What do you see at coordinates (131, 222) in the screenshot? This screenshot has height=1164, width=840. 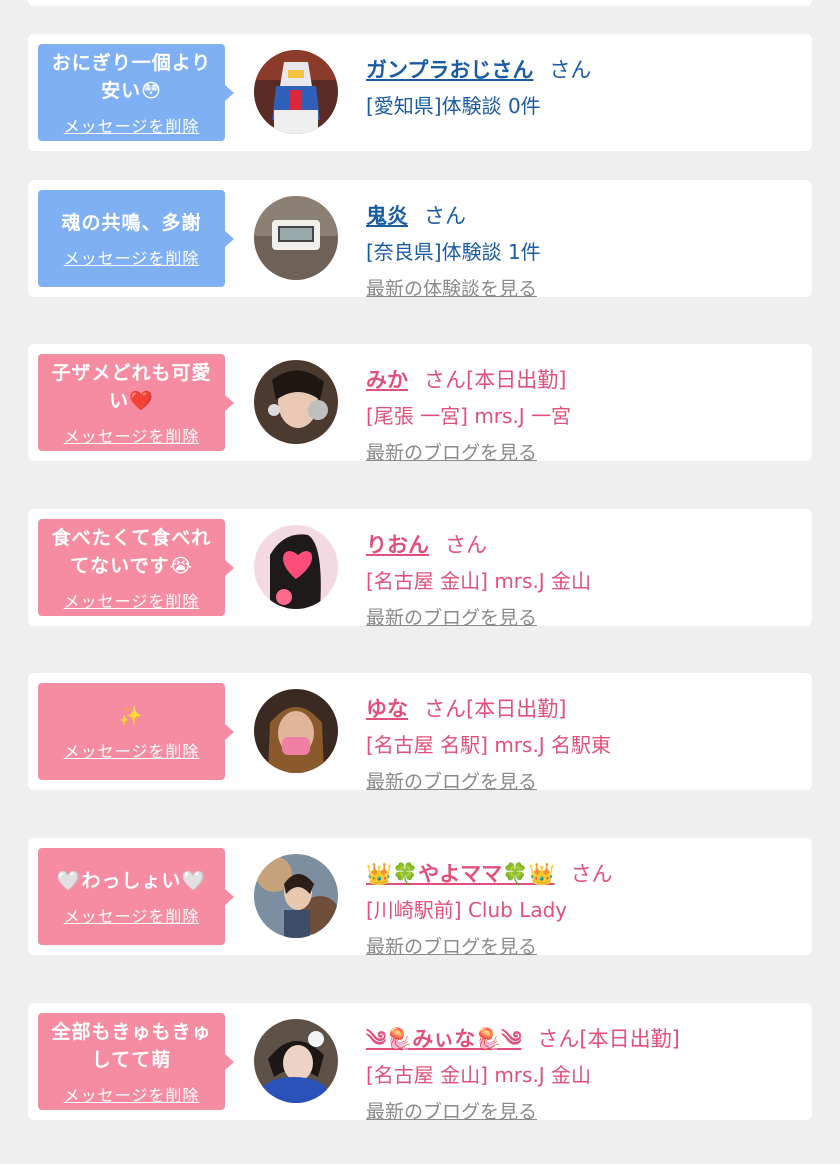 I see `message-text: 魂の共鳴、多謝` at bounding box center [131, 222].